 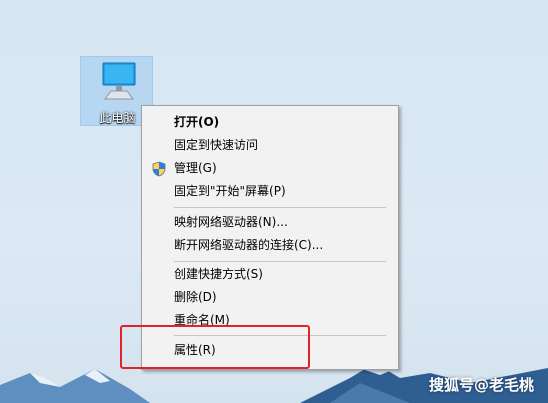 I want to click on menu-item-create-shortcut: 创建快捷方式(S), so click(x=270, y=274).